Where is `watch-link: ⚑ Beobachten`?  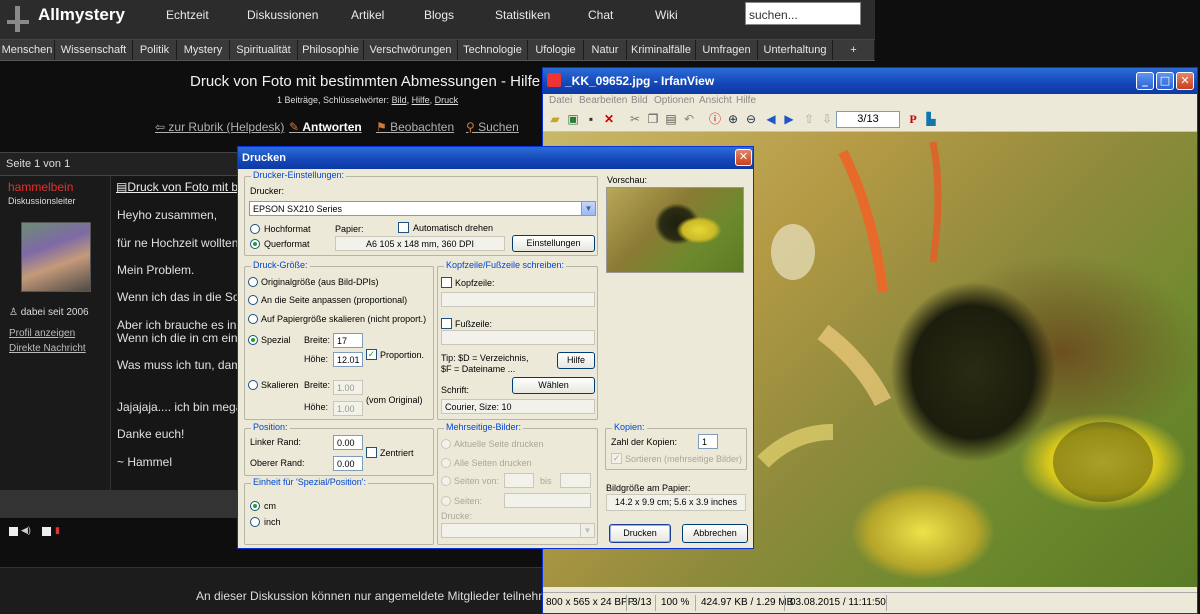
watch-link: ⚑ Beobachten is located at coordinates (415, 127).